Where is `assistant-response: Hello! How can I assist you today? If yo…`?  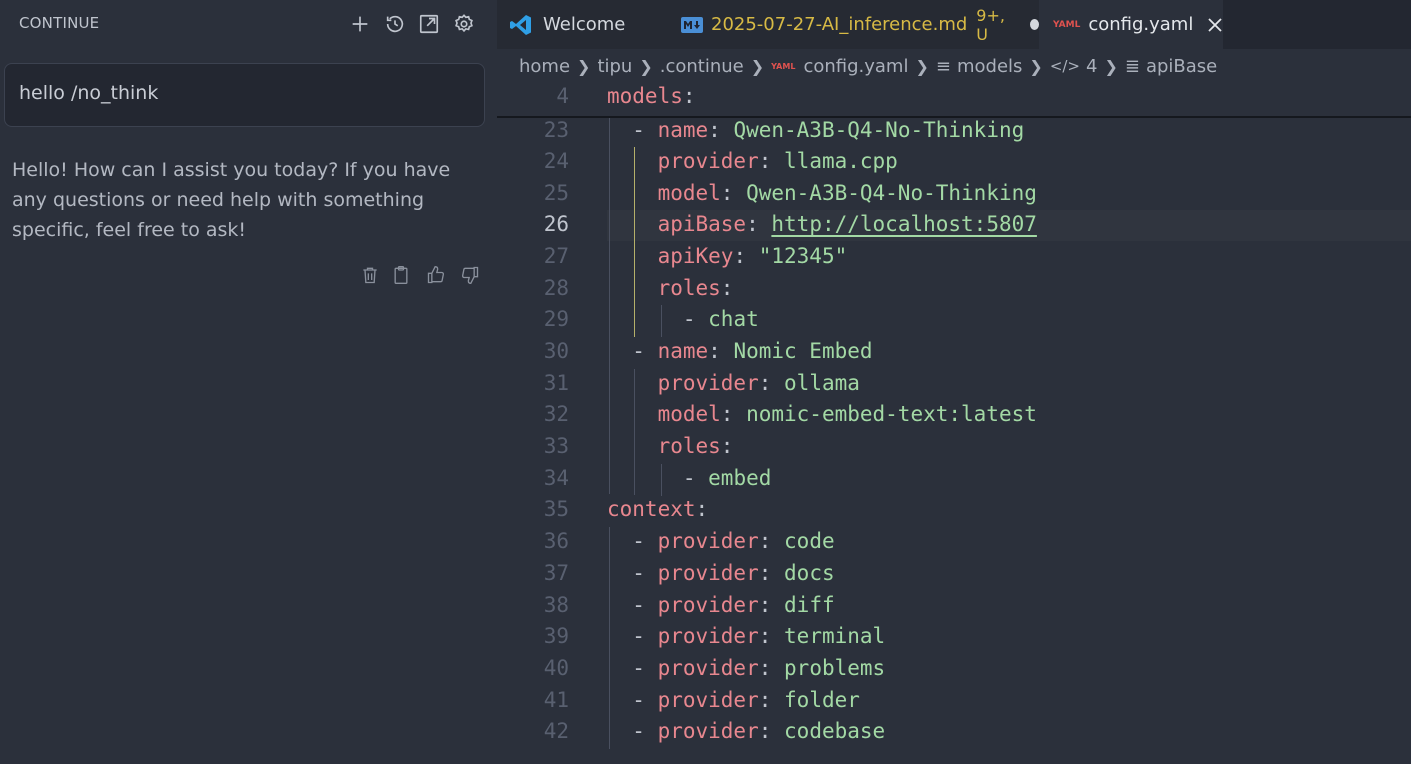 assistant-response: Hello! How can I assist you today? If yo… is located at coordinates (231, 200).